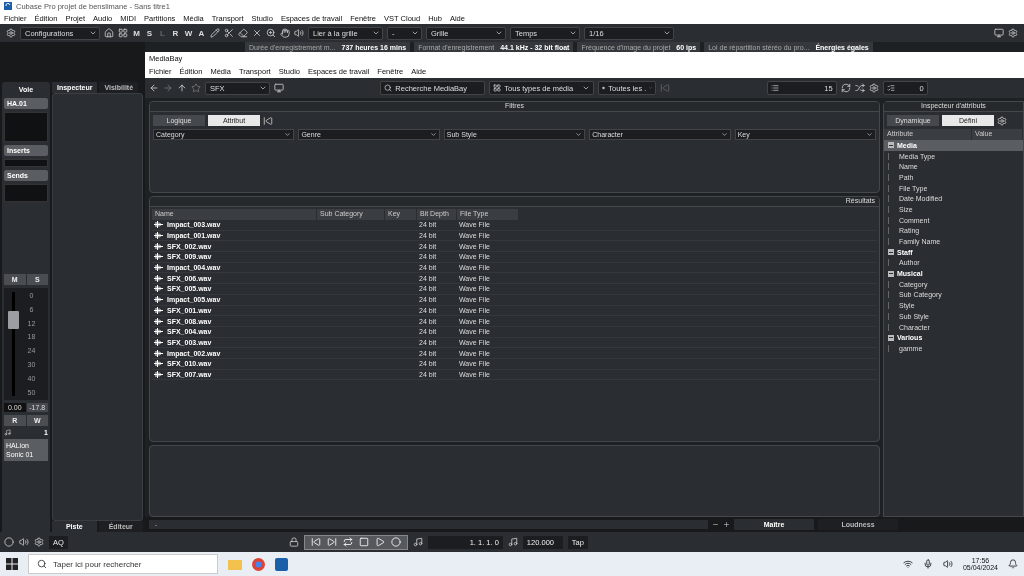 This screenshot has width=1024, height=576. Describe the element at coordinates (774, 88) in the screenshot. I see `list-icon` at that location.